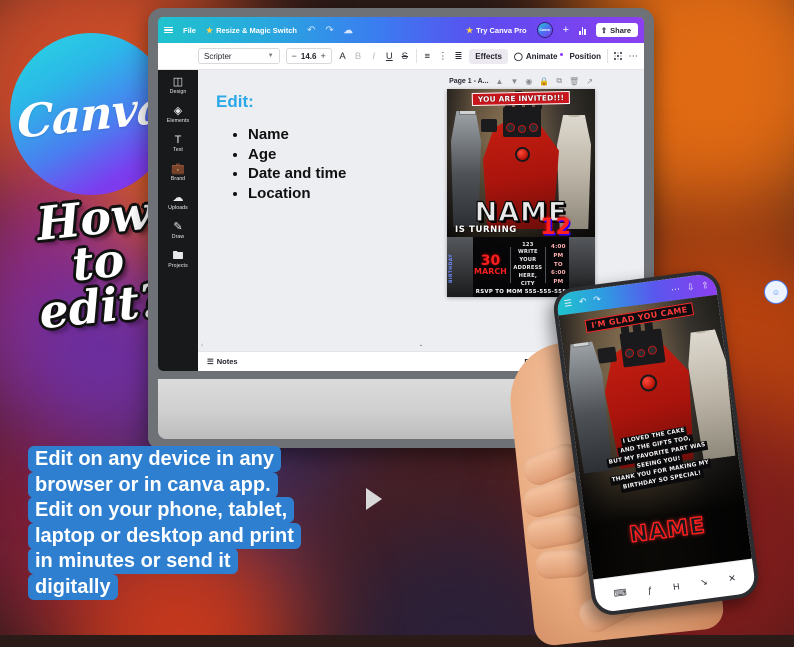  I want to click on position-button: Position, so click(585, 56).